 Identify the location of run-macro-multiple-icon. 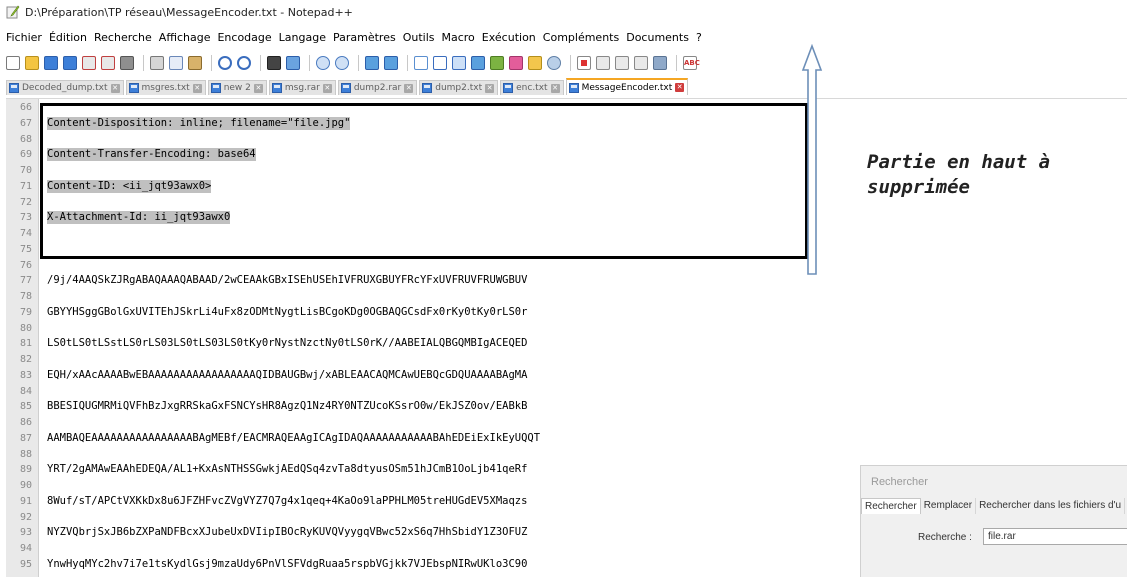
(641, 63).